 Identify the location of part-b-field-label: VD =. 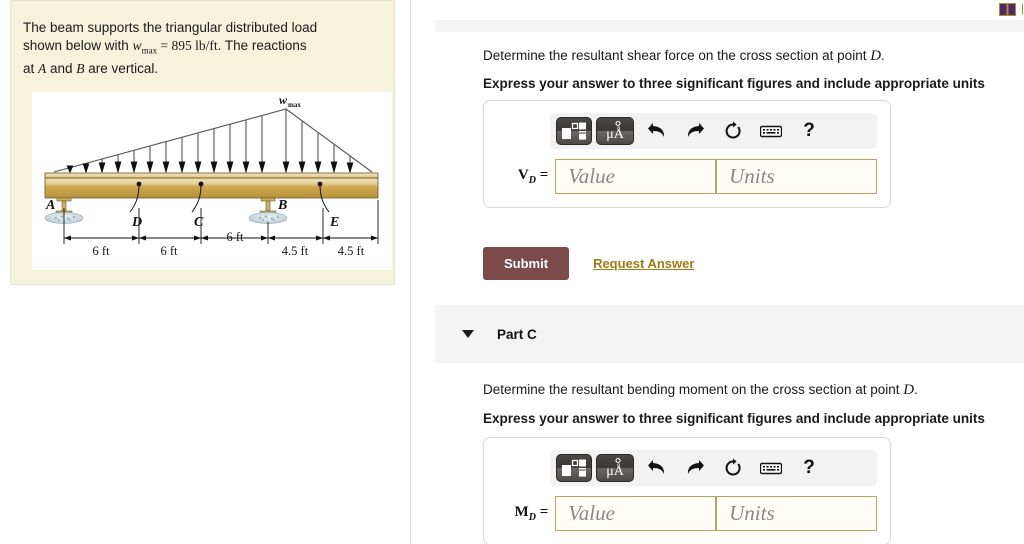
(533, 176).